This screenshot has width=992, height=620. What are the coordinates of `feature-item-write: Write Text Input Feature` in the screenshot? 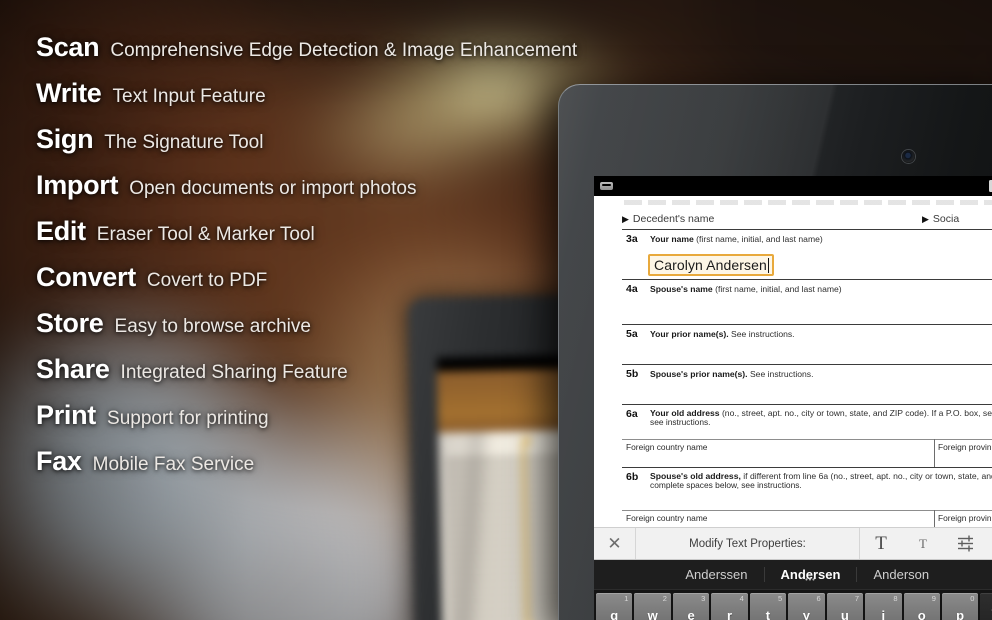 It's located at (356, 101).